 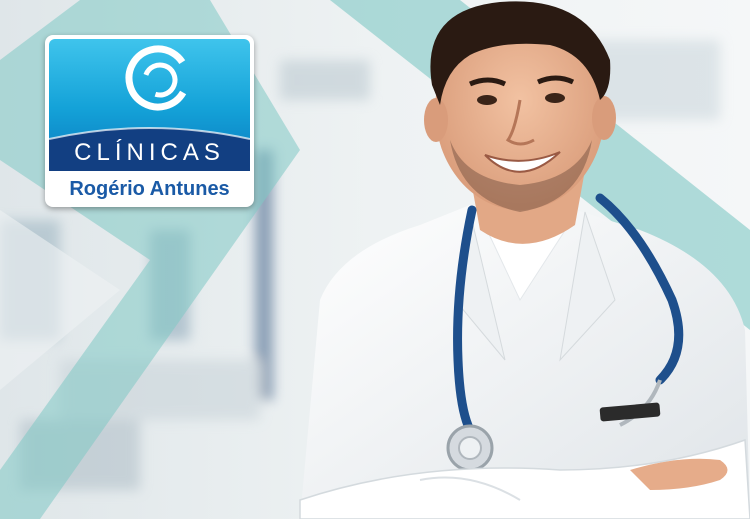 What do you see at coordinates (149, 189) in the screenshot?
I see `logo-subtitle: Rogério Antunes` at bounding box center [149, 189].